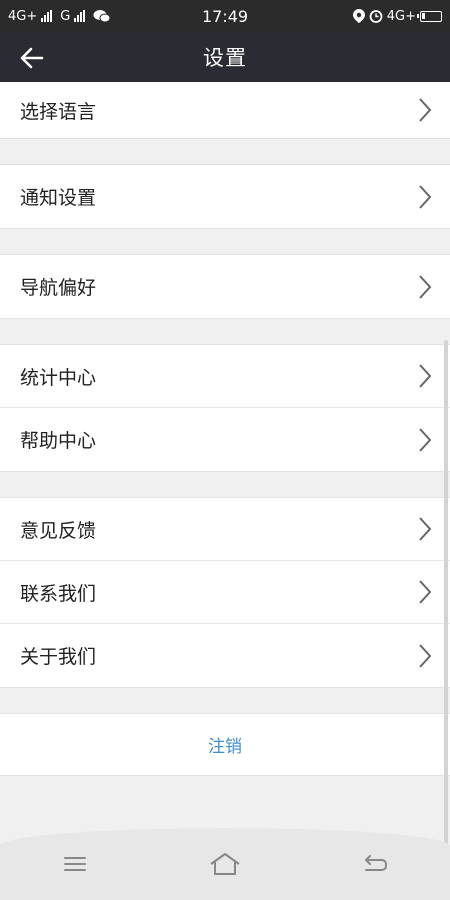 The width and height of the screenshot is (450, 900). I want to click on title-bar: 设置, so click(225, 57).